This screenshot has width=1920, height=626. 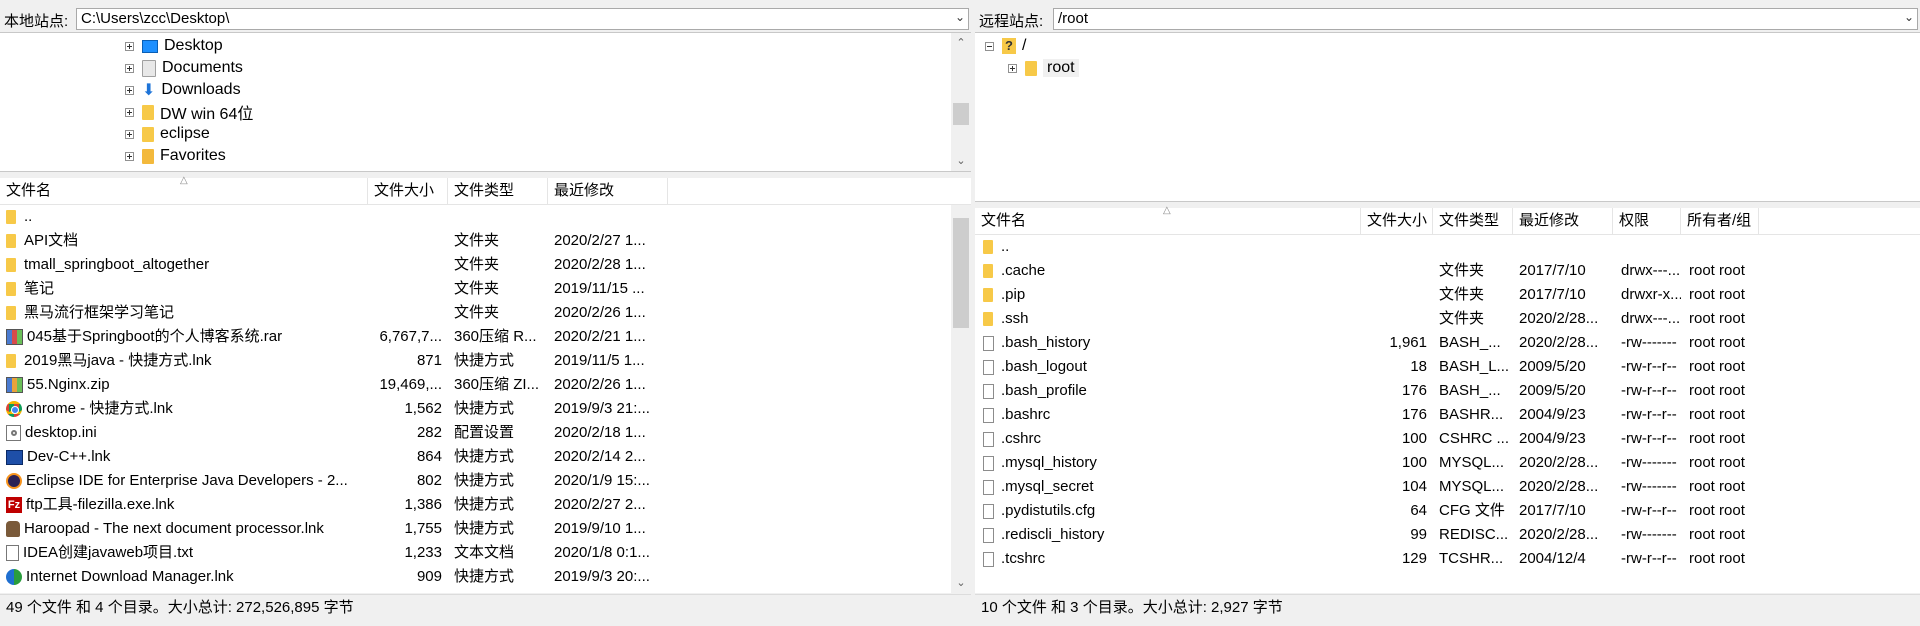 What do you see at coordinates (423, 528) in the screenshot?
I see `cell-size: 1,755` at bounding box center [423, 528].